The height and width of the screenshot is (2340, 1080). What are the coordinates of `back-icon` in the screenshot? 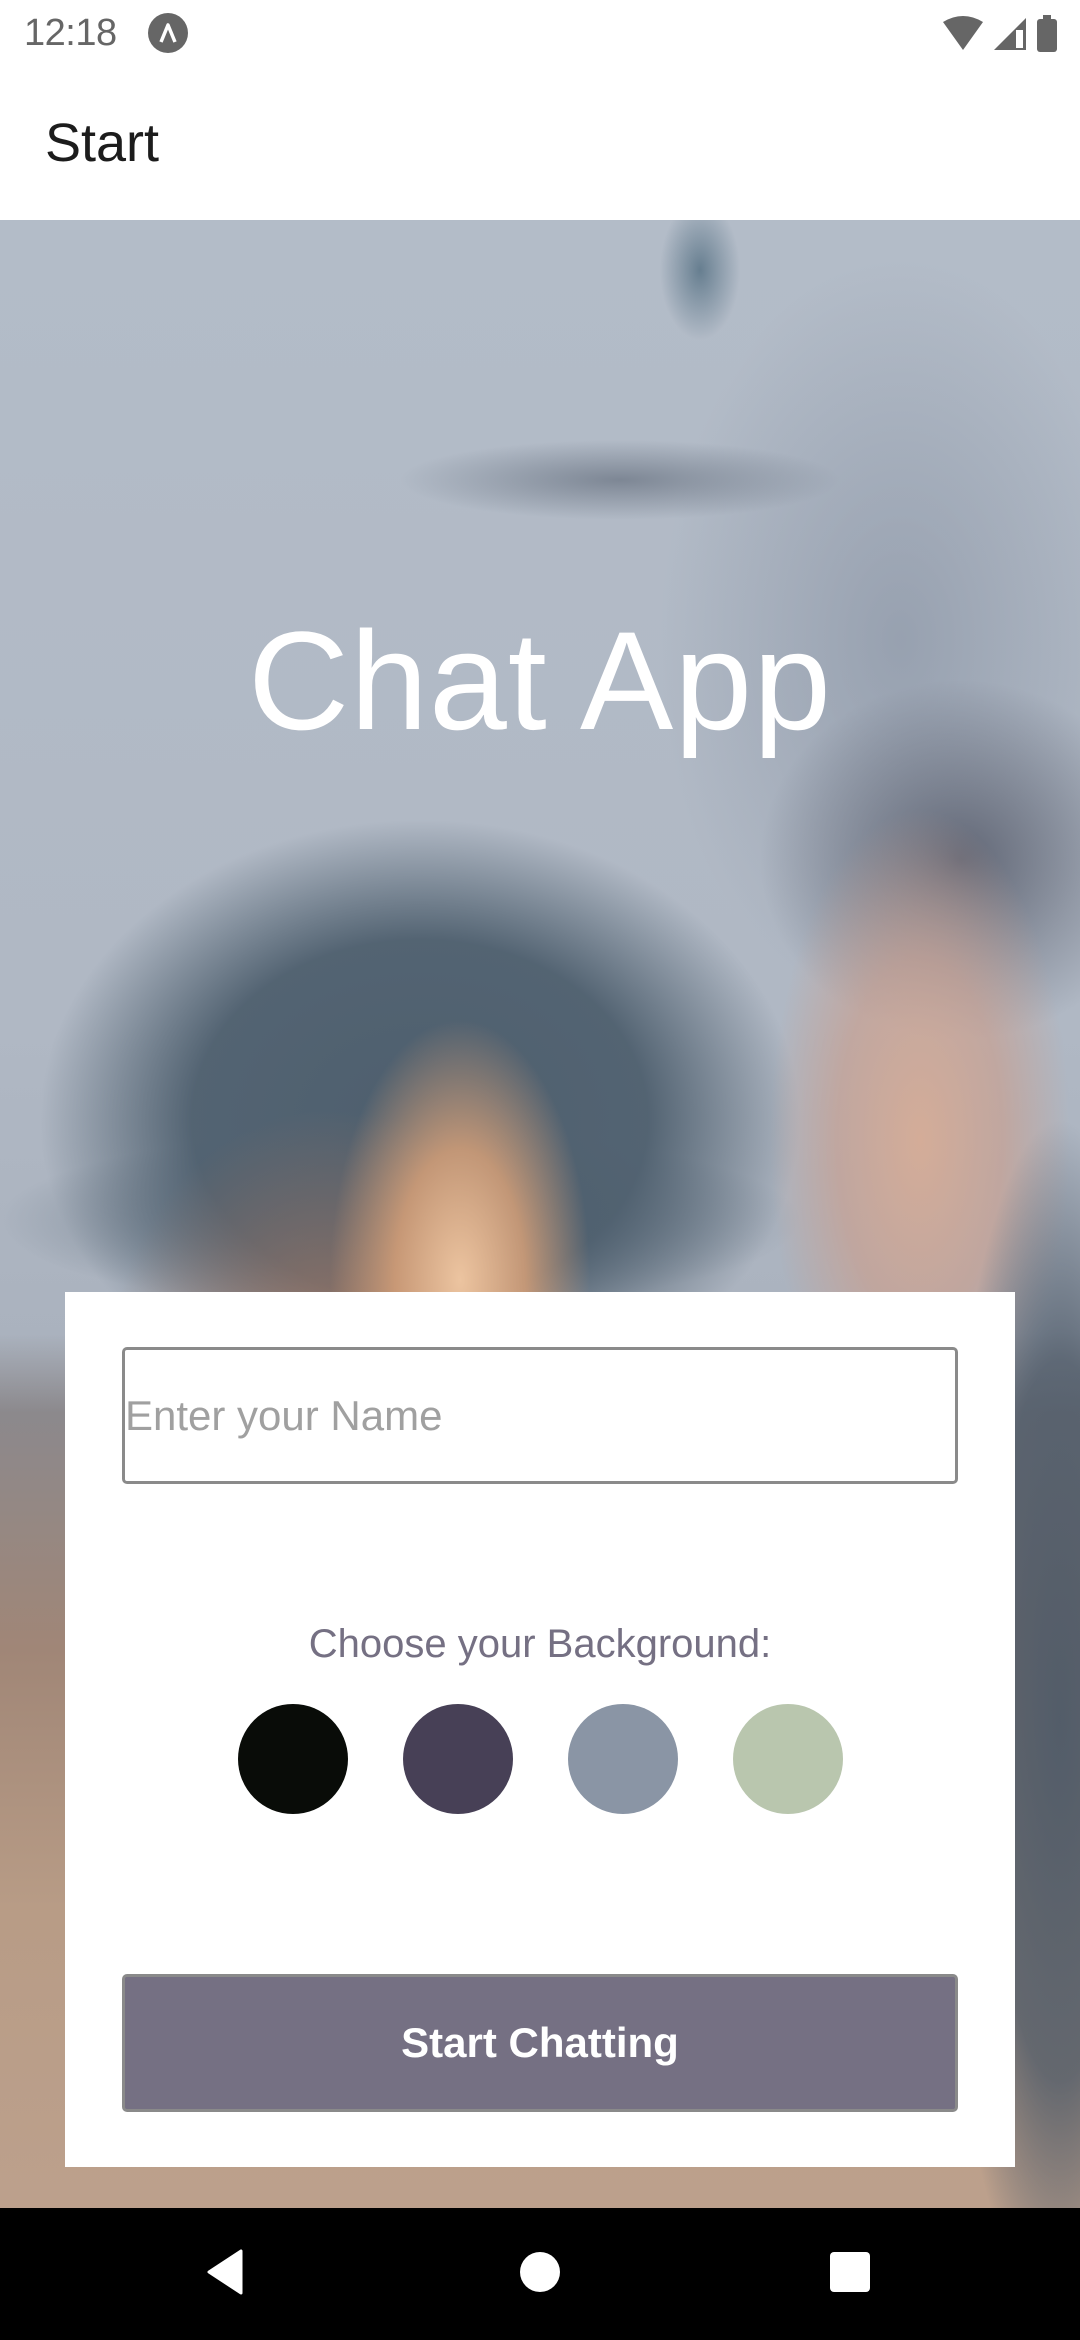 It's located at (225, 2274).